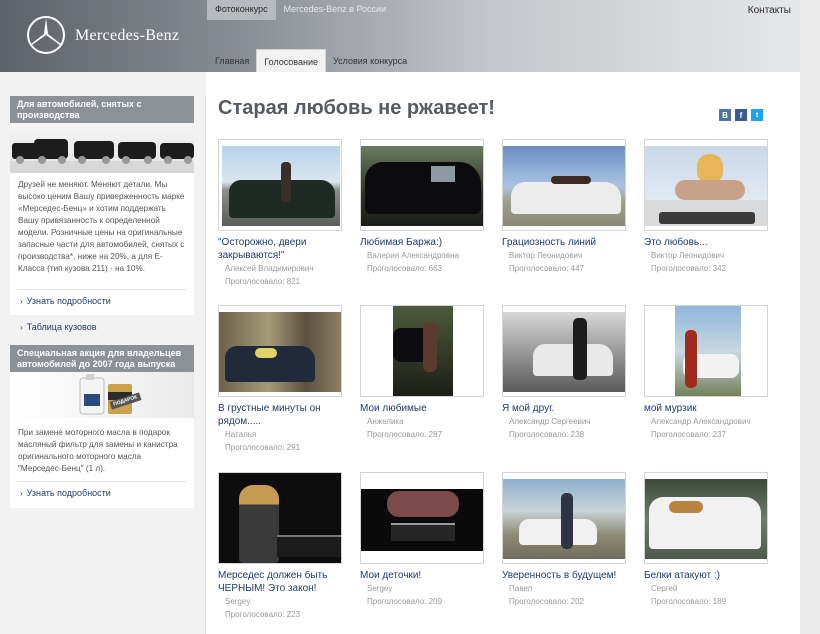 The height and width of the screenshot is (634, 820). What do you see at coordinates (757, 115) in the screenshot?
I see `twitter-icon: t` at bounding box center [757, 115].